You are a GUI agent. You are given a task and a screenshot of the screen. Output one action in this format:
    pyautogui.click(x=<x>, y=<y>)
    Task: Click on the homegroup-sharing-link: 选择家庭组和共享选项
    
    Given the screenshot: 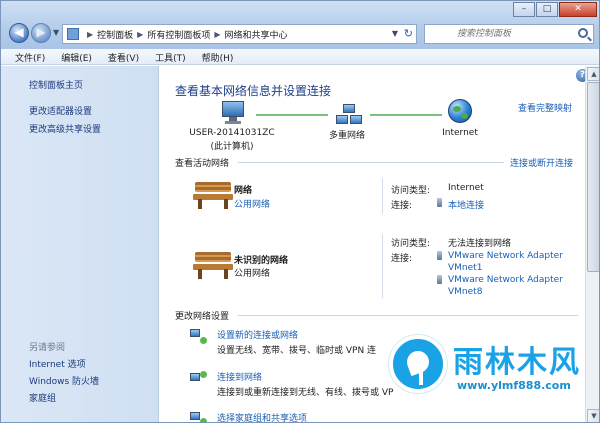 What is the action you would take?
    pyautogui.click(x=262, y=416)
    